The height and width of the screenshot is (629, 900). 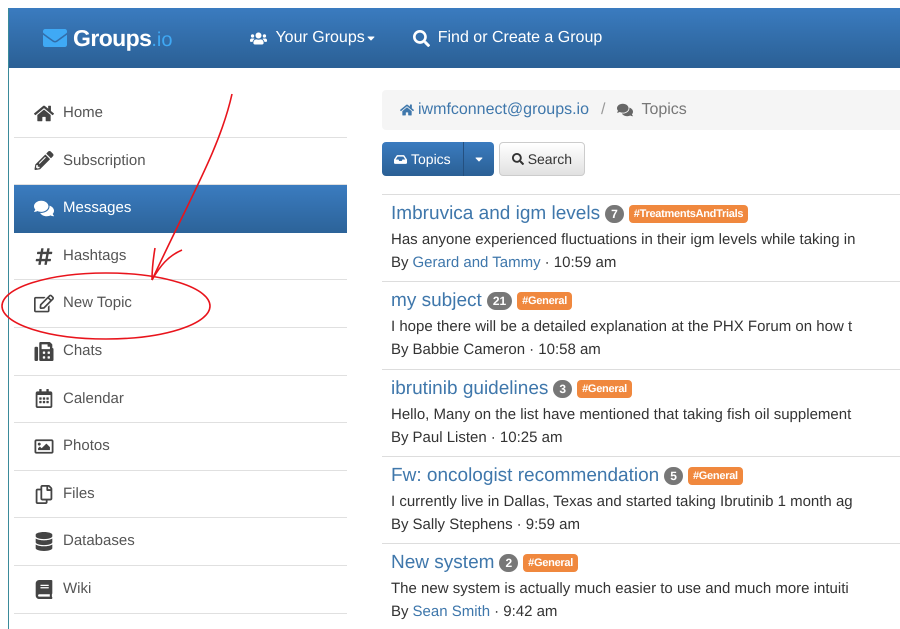 What do you see at coordinates (479, 159) in the screenshot?
I see `dropdown-button` at bounding box center [479, 159].